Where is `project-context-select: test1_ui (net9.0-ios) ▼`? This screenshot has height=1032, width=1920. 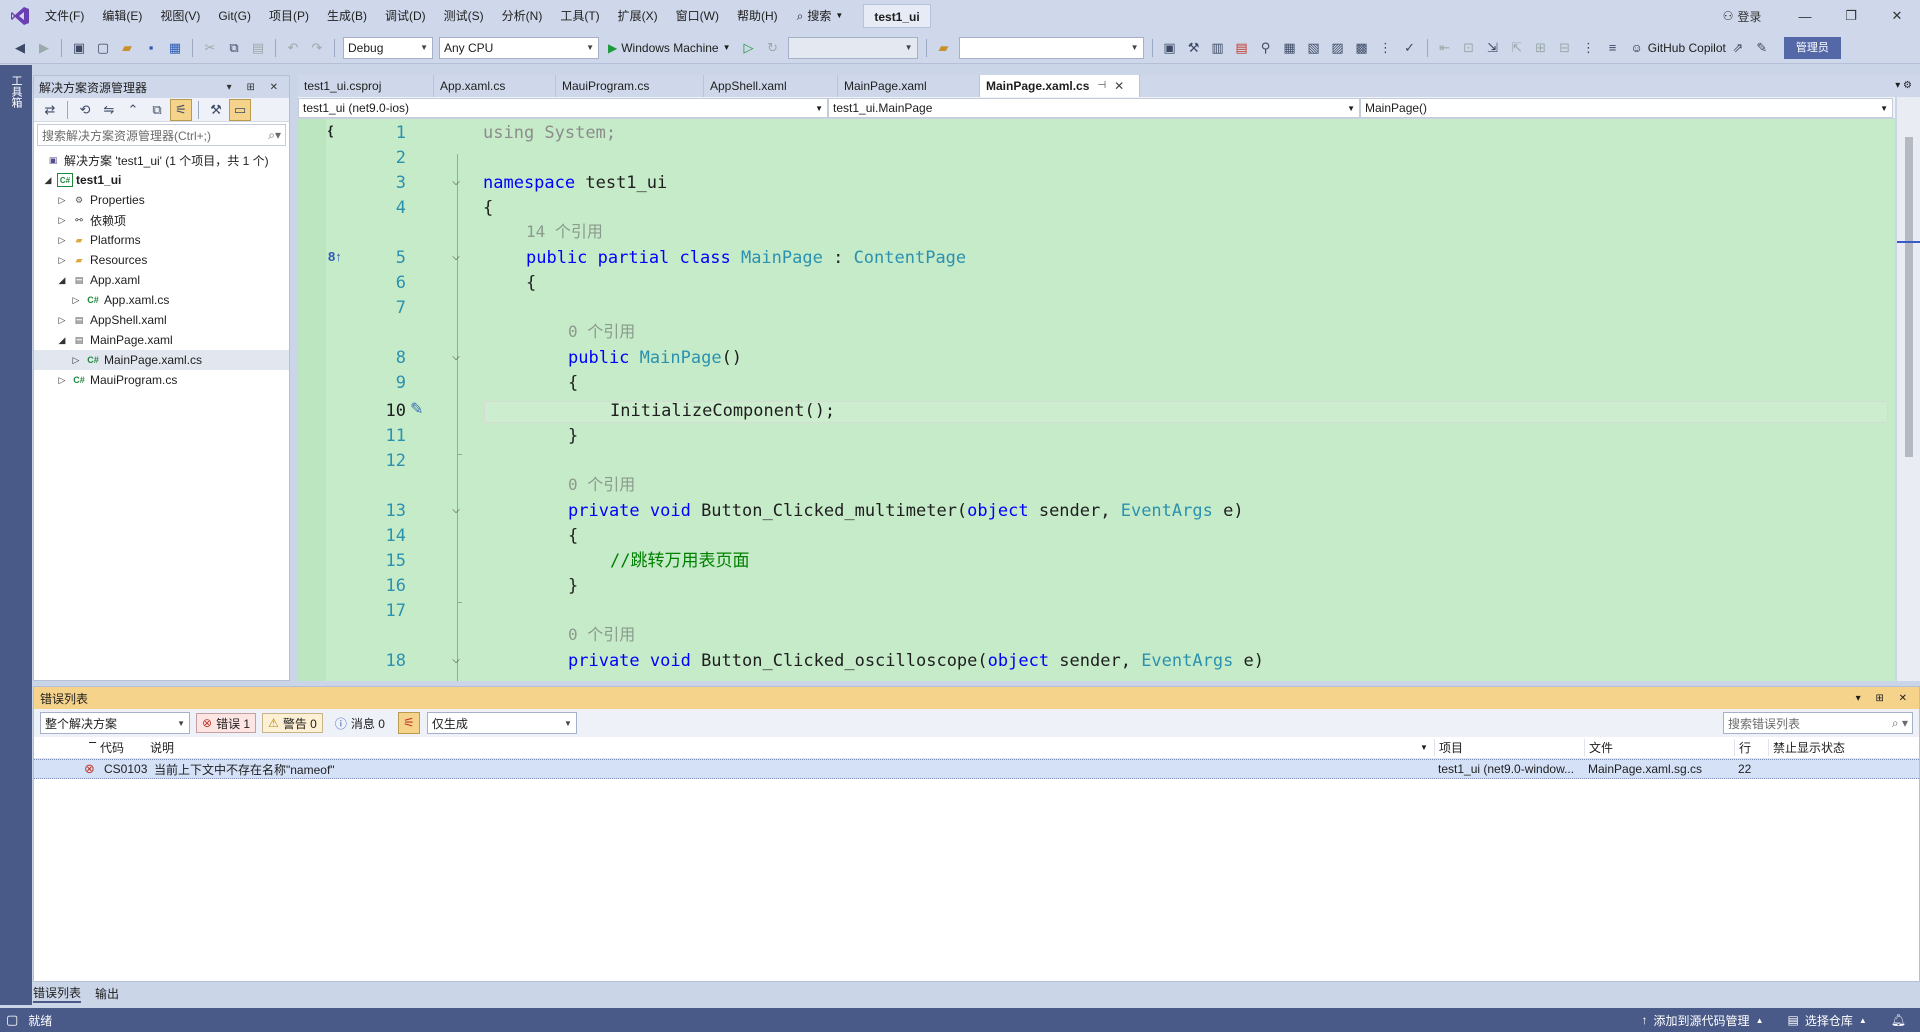 project-context-select: test1_ui (net9.0-ios) ▼ is located at coordinates (563, 108).